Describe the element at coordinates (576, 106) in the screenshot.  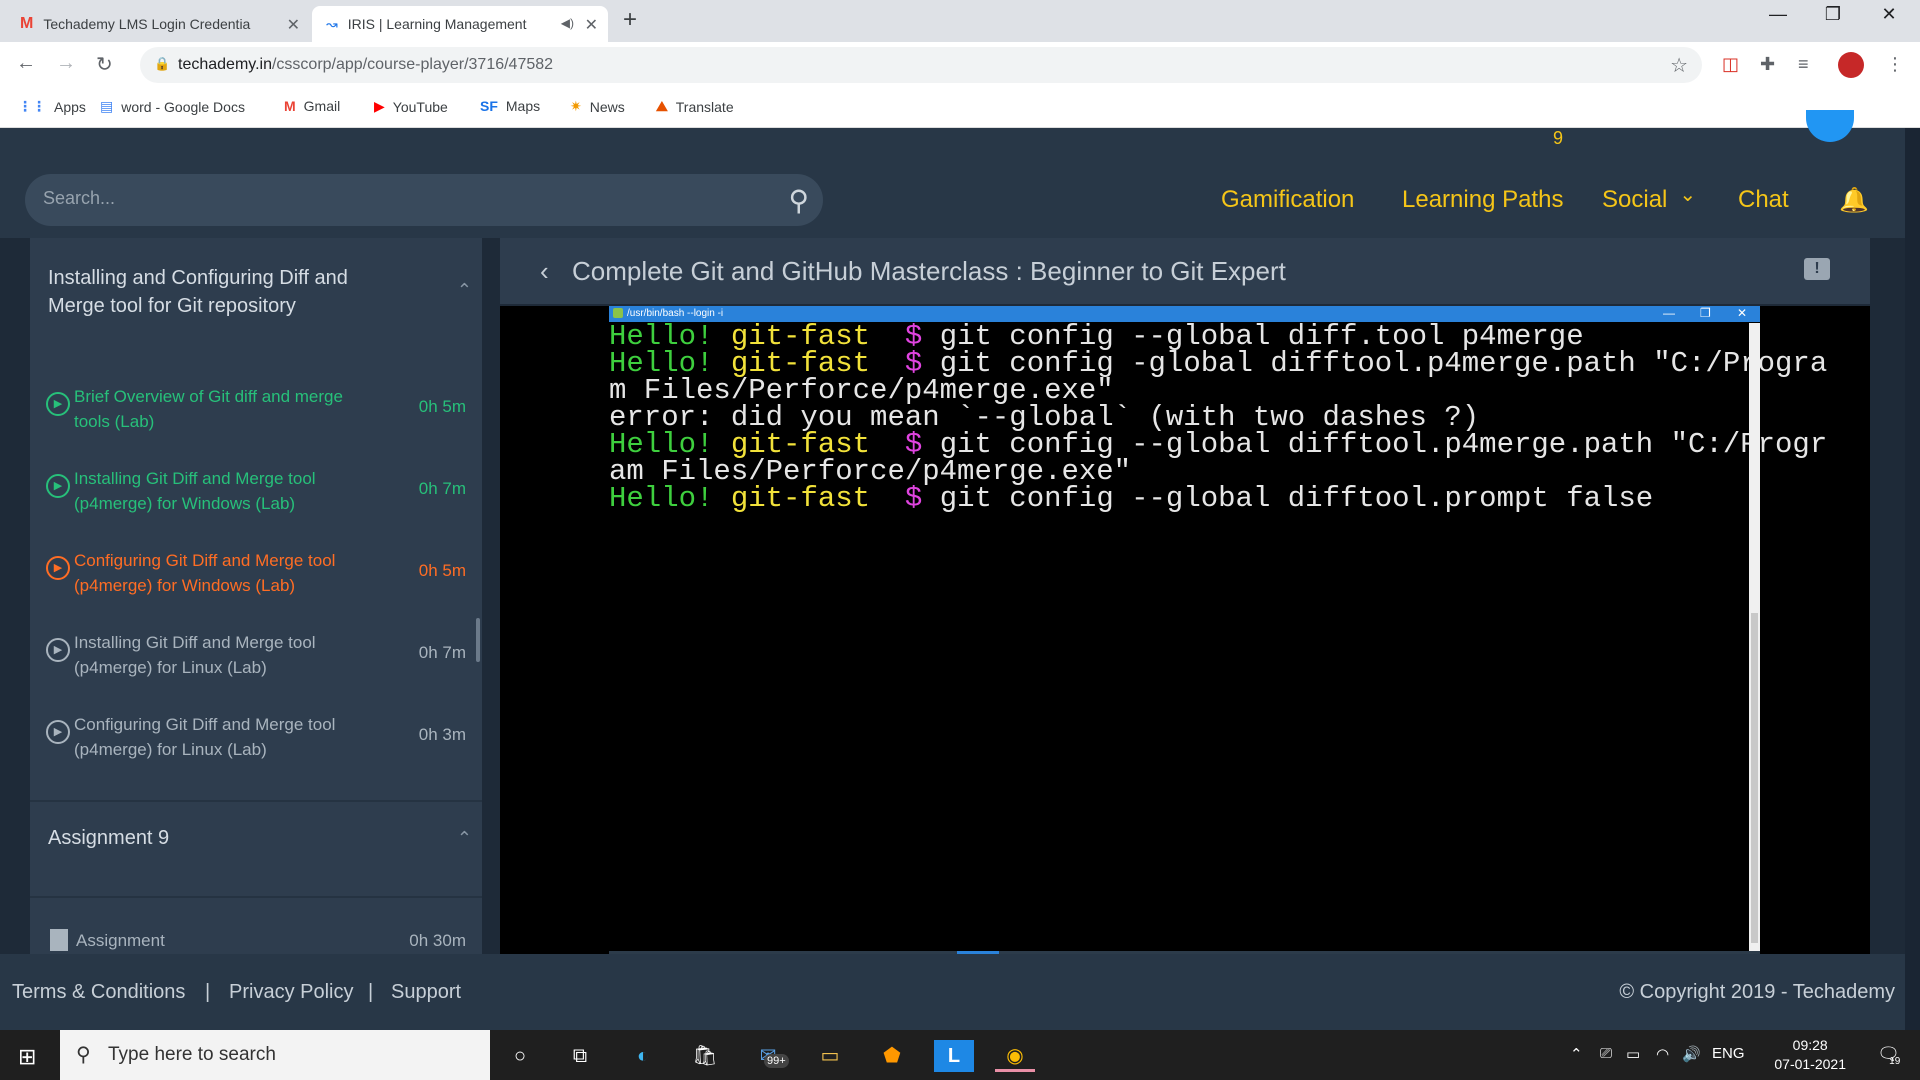
I see `news-icon: ✷` at that location.